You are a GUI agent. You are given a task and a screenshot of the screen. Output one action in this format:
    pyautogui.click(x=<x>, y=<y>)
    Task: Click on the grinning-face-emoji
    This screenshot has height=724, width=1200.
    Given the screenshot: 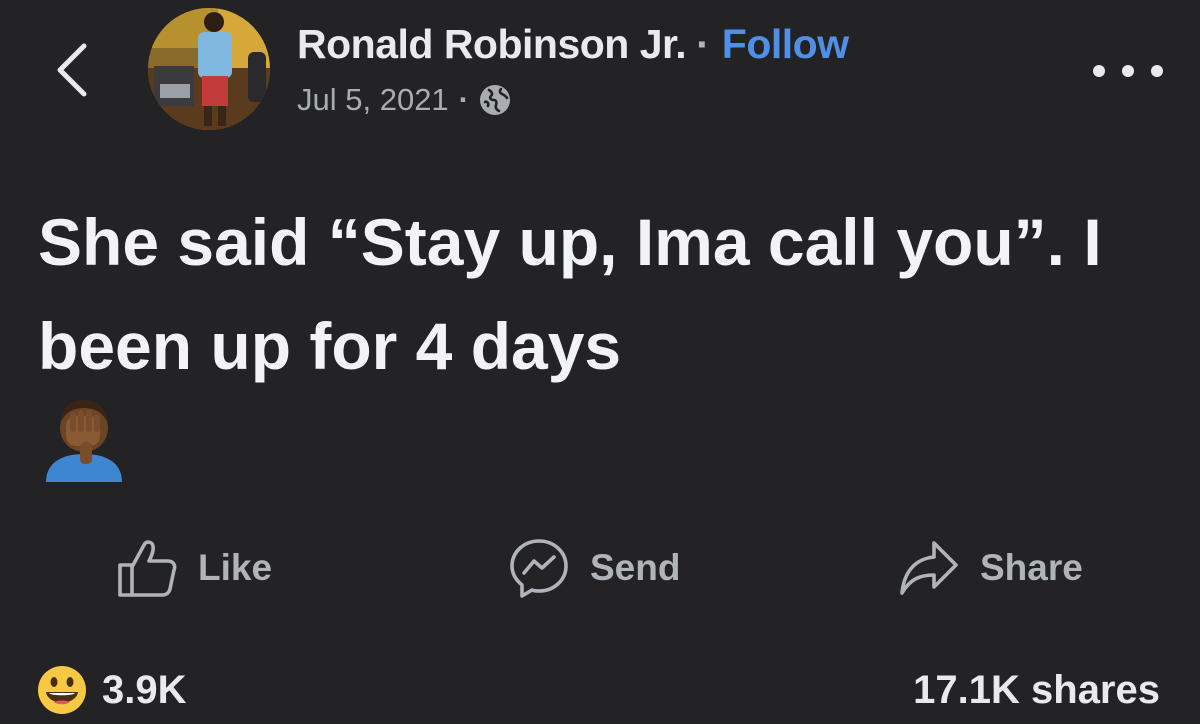 What is the action you would take?
    pyautogui.click(x=62, y=690)
    